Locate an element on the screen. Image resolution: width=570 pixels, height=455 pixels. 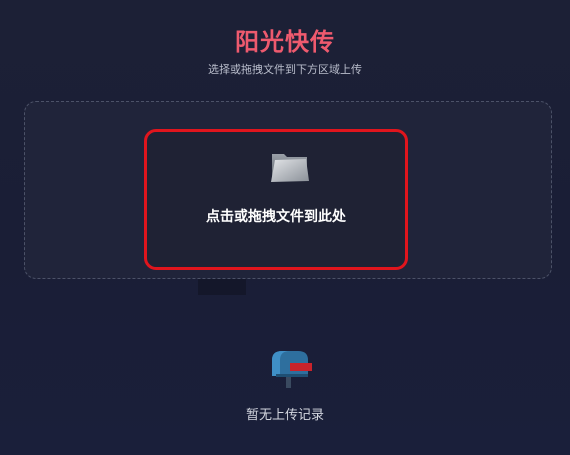
glitch-block is located at coordinates (222, 287).